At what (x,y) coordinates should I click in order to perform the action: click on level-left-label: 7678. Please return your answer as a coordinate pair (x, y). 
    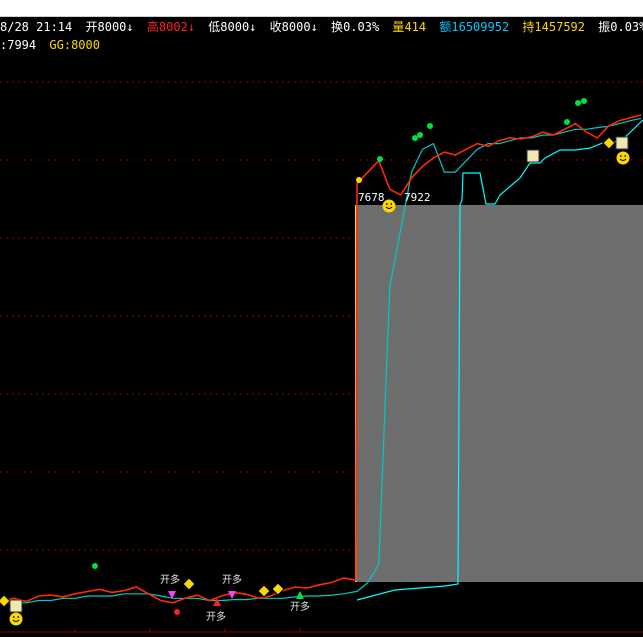
    Looking at the image, I should click on (371, 197).